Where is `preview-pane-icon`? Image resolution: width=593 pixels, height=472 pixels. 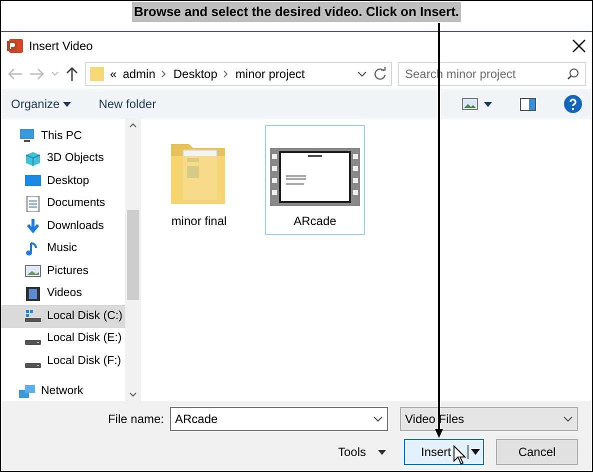
preview-pane-icon is located at coordinates (528, 104).